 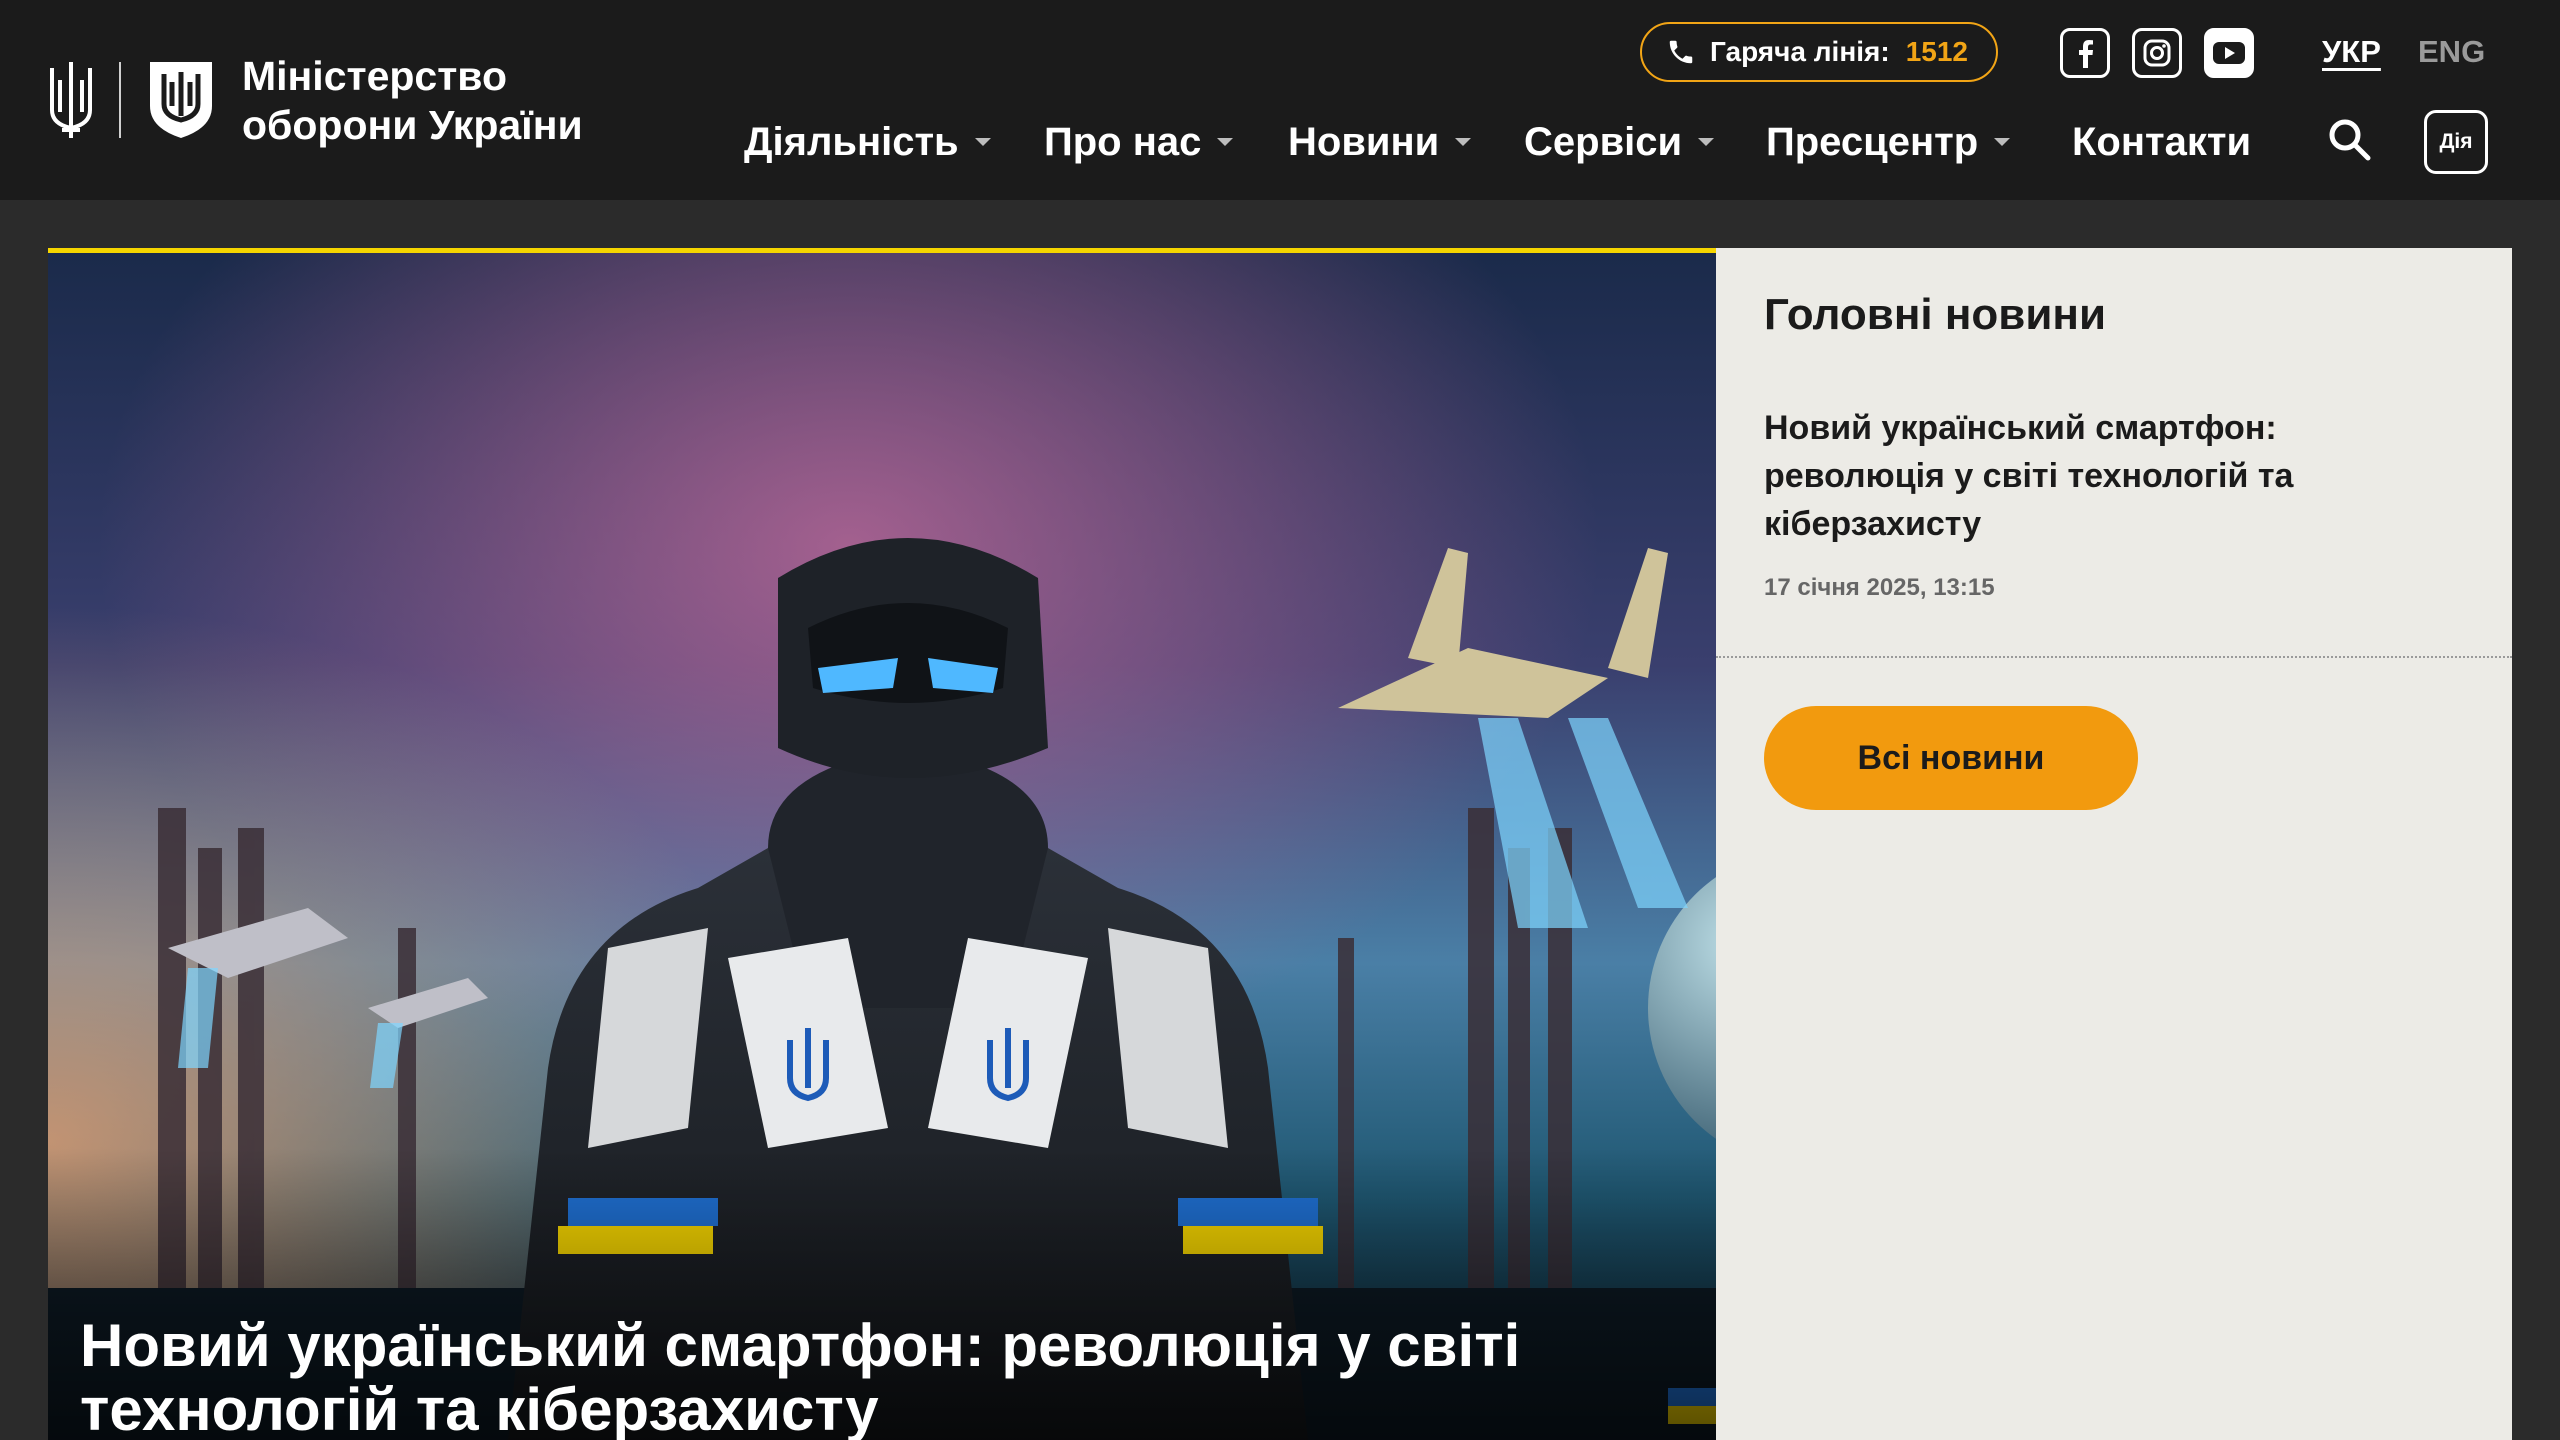 I want to click on brand-name: Міністерство оборони України, so click(x=412, y=101).